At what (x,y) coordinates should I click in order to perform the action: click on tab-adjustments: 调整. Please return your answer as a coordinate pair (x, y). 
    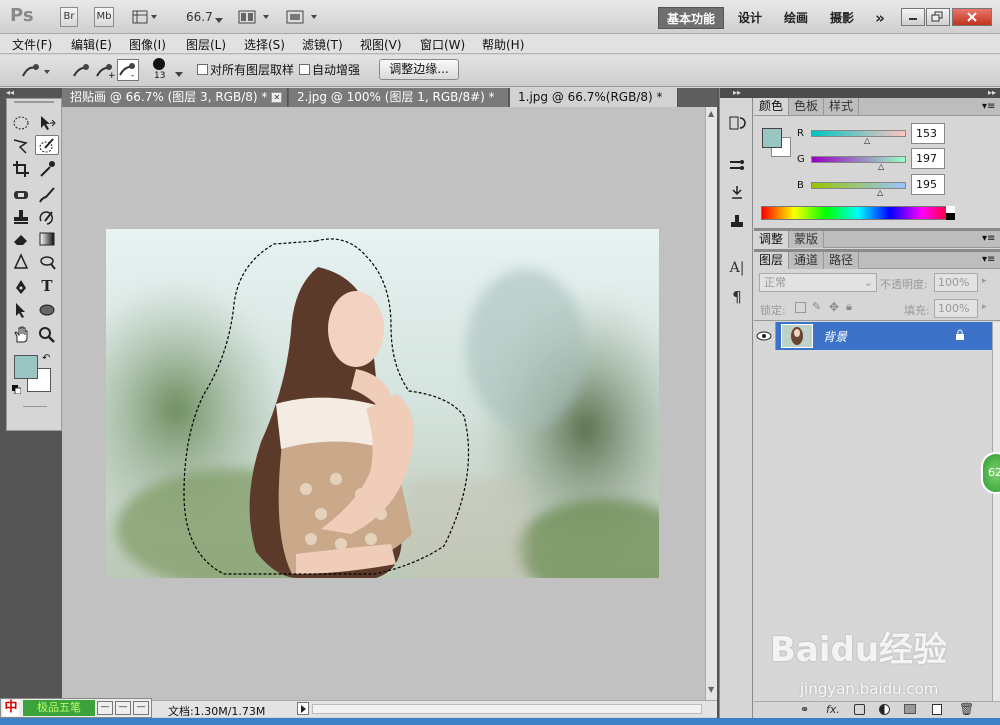
    Looking at the image, I should click on (772, 239).